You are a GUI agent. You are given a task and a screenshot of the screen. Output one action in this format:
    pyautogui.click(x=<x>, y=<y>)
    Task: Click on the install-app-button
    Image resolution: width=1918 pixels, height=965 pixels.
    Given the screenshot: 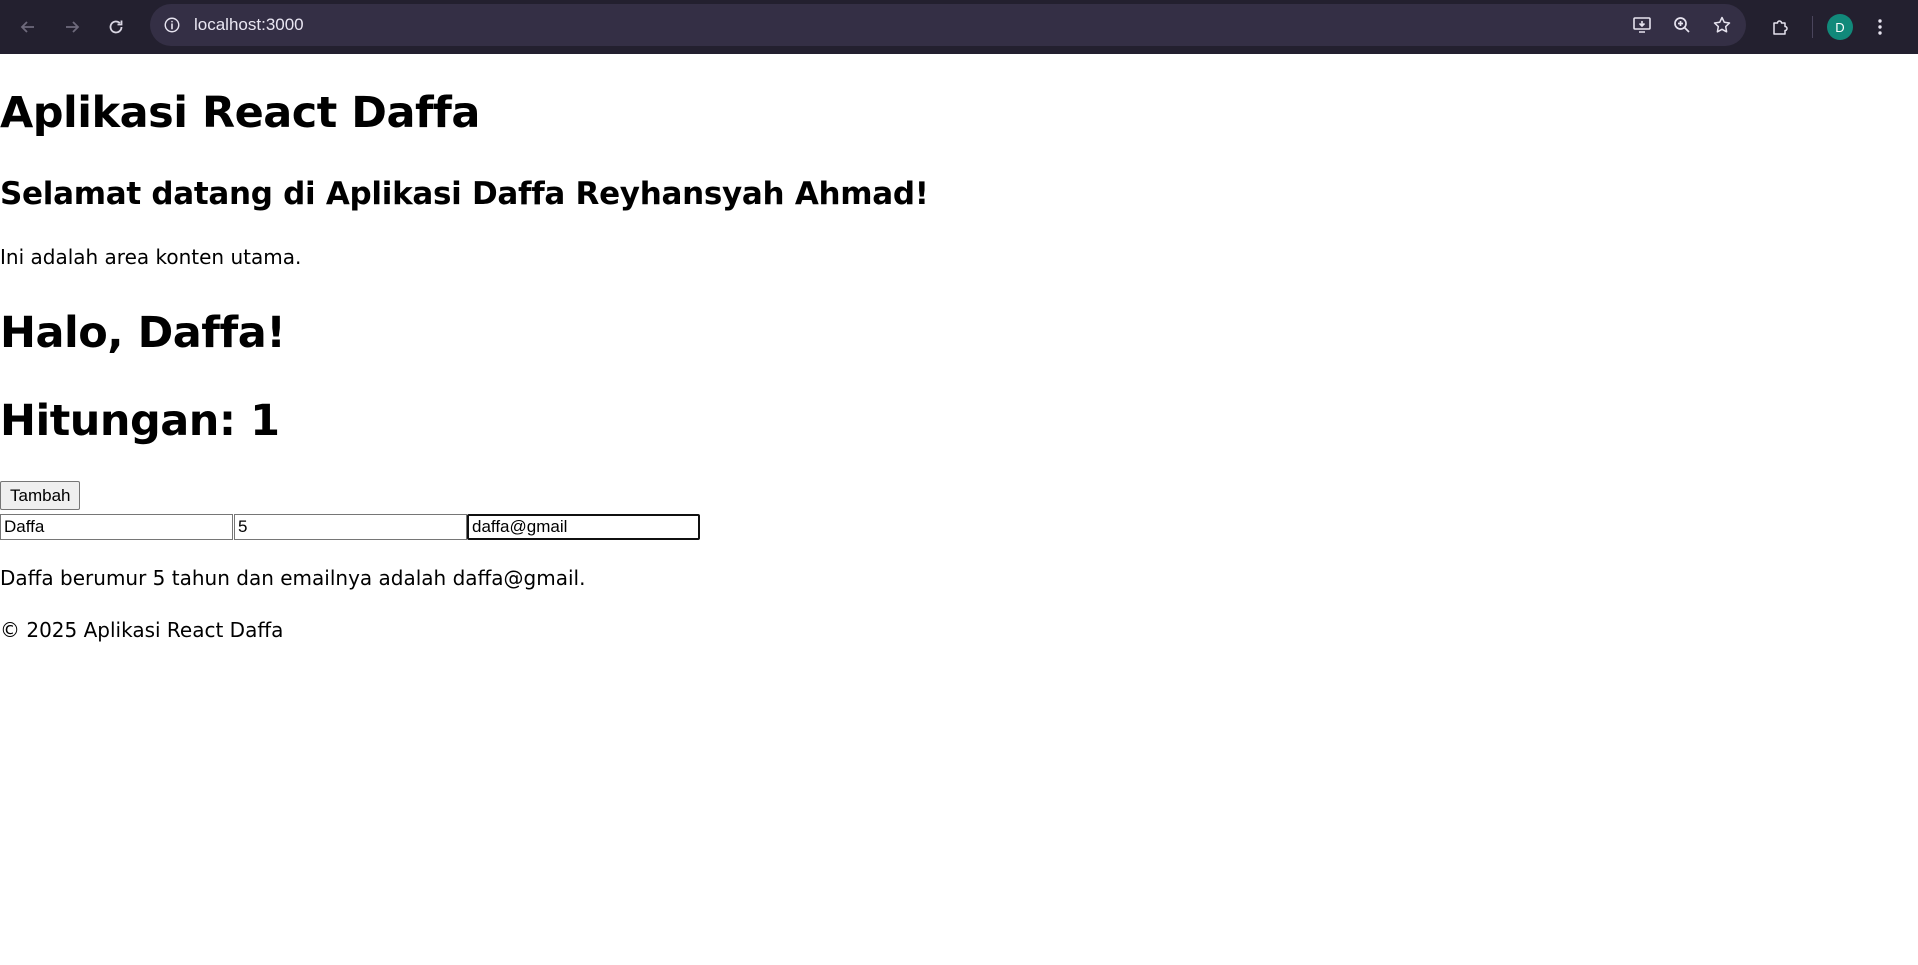 What is the action you would take?
    pyautogui.click(x=1642, y=25)
    